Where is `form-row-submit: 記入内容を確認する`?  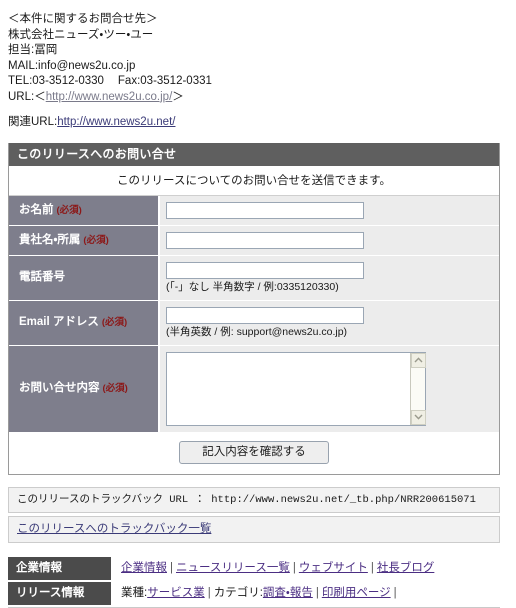 form-row-submit: 記入内容を確認する is located at coordinates (254, 453).